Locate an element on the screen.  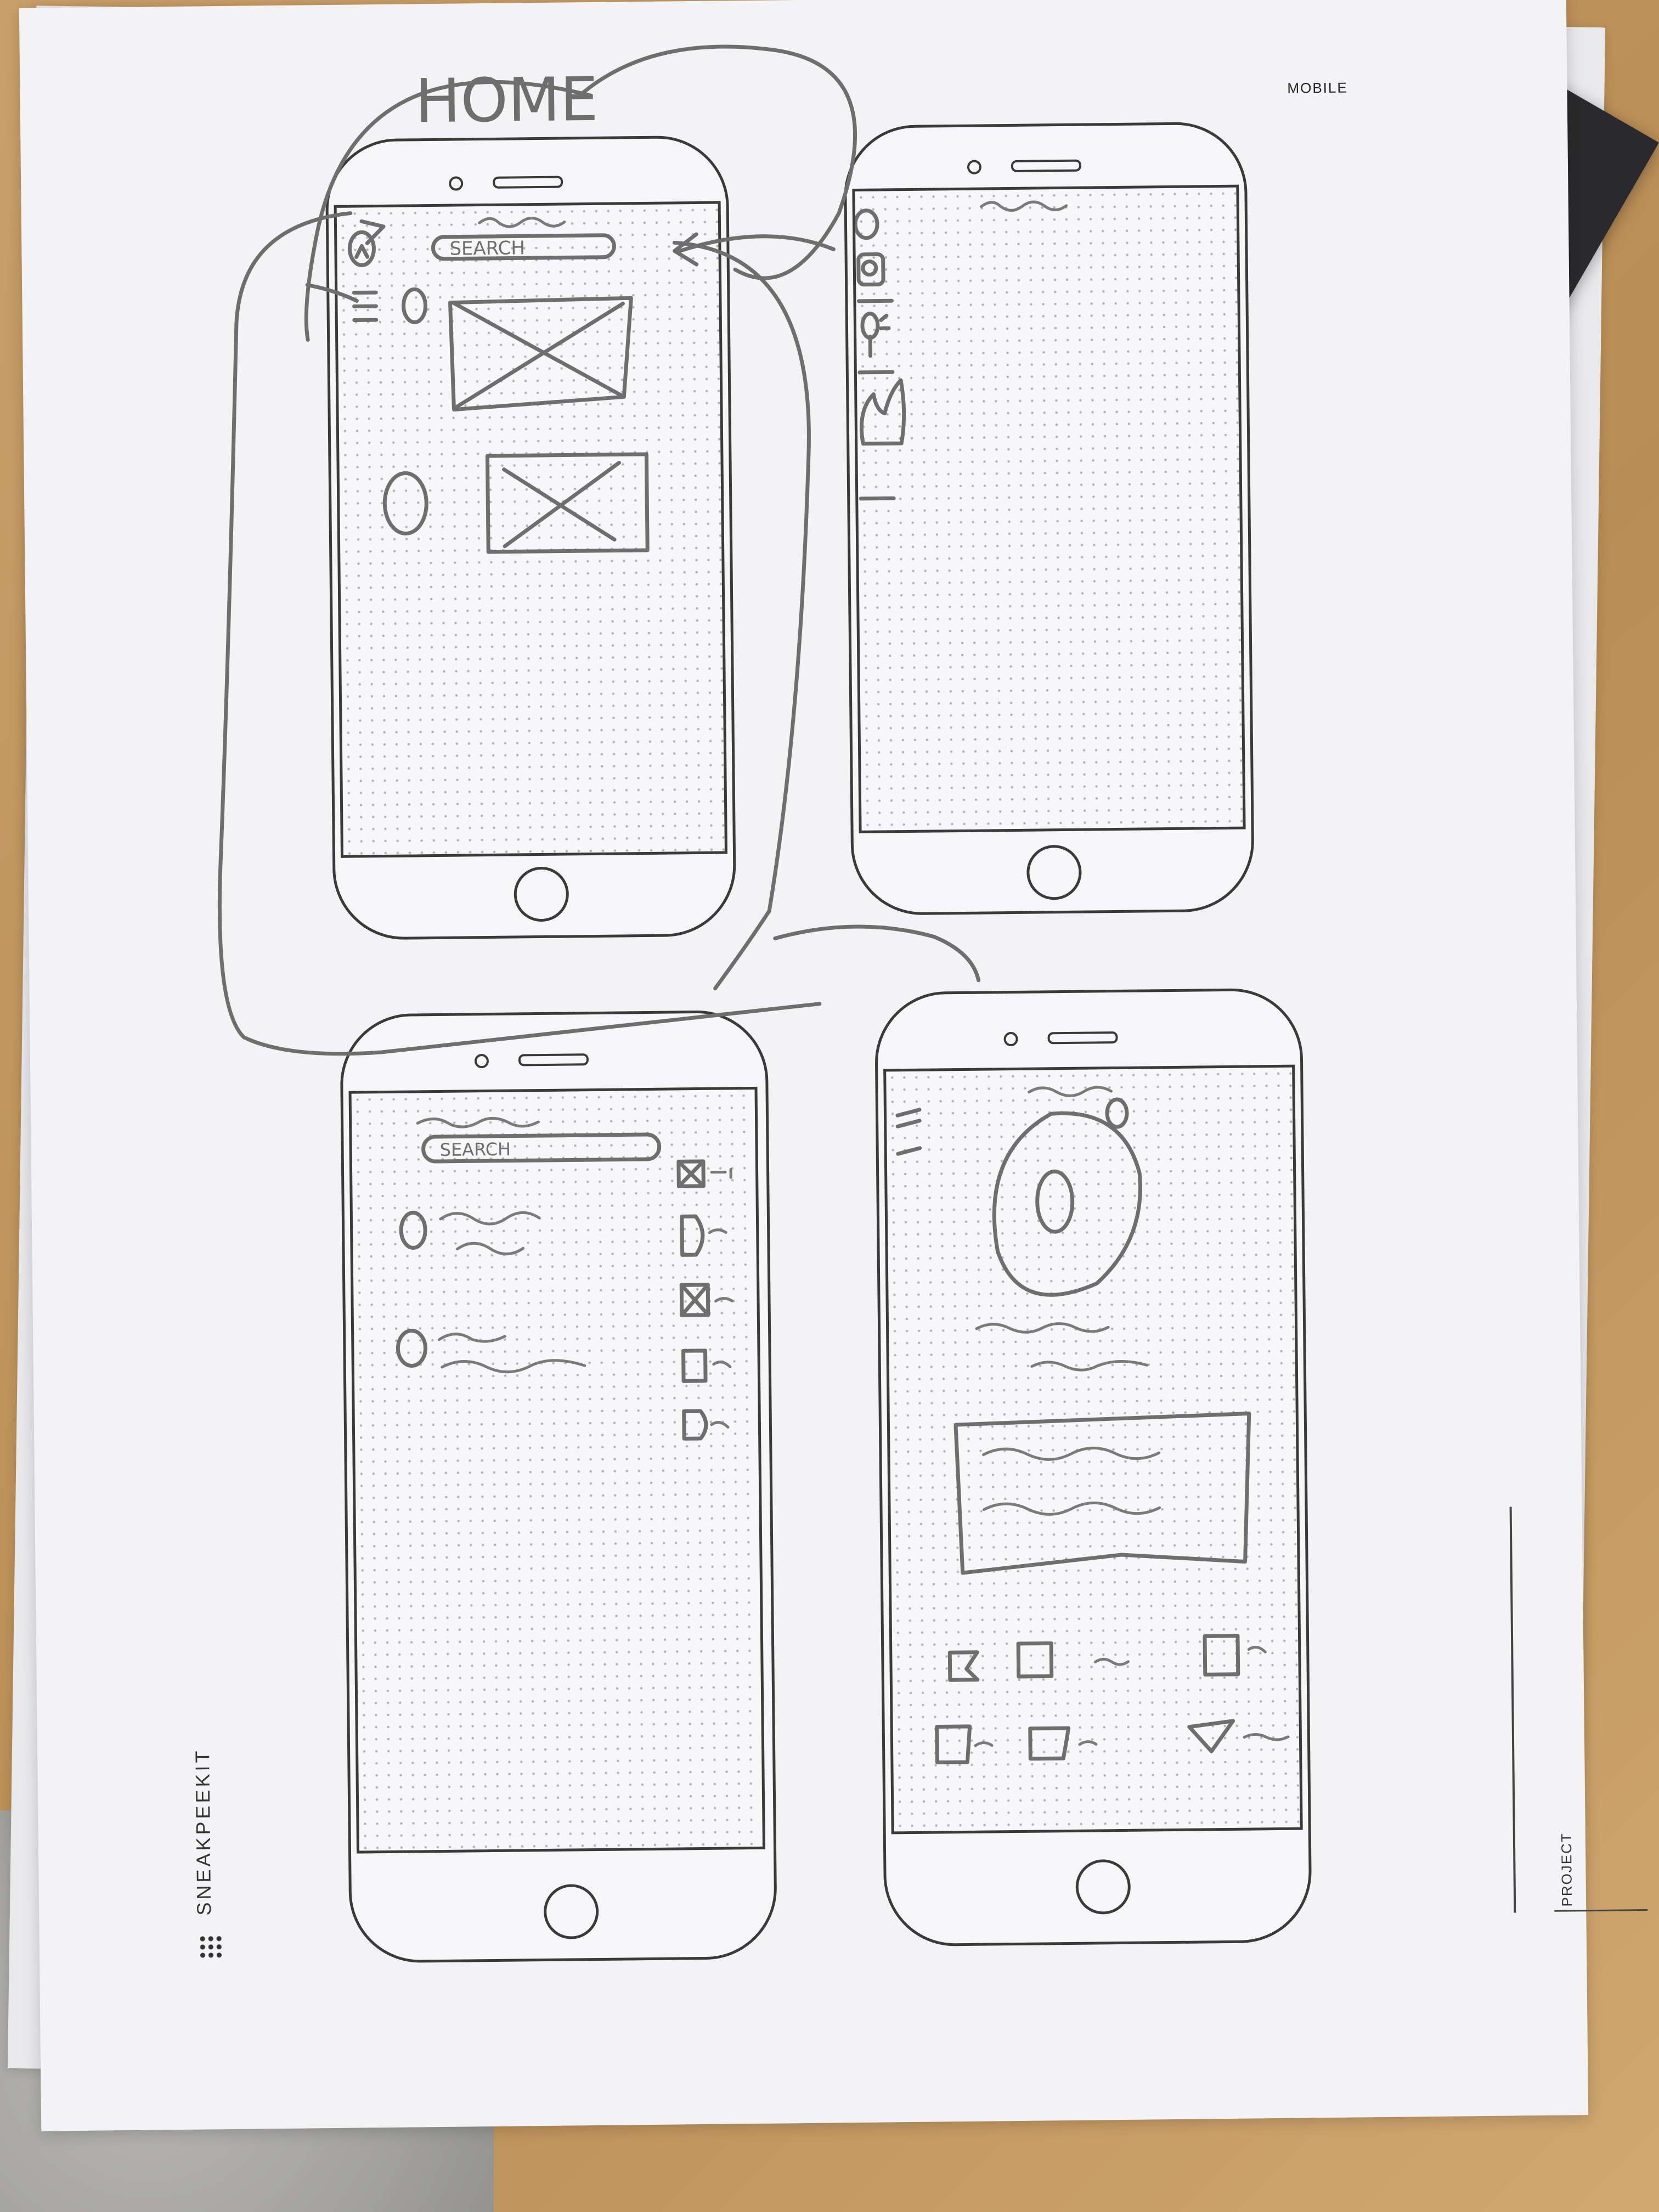
brand-grid-dots-icon is located at coordinates (211, 1947).